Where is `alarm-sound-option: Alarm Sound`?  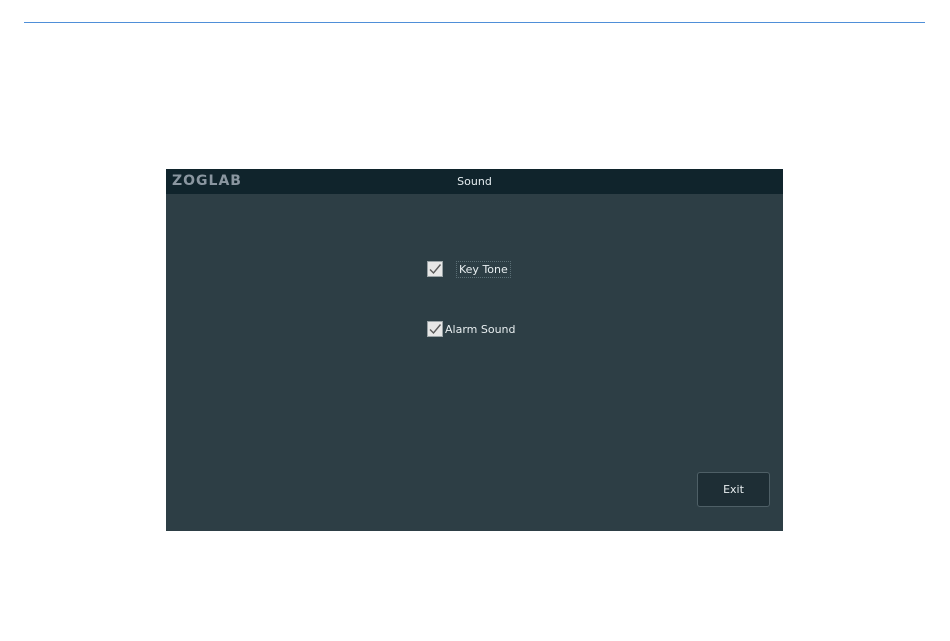 alarm-sound-option: Alarm Sound is located at coordinates (471, 329).